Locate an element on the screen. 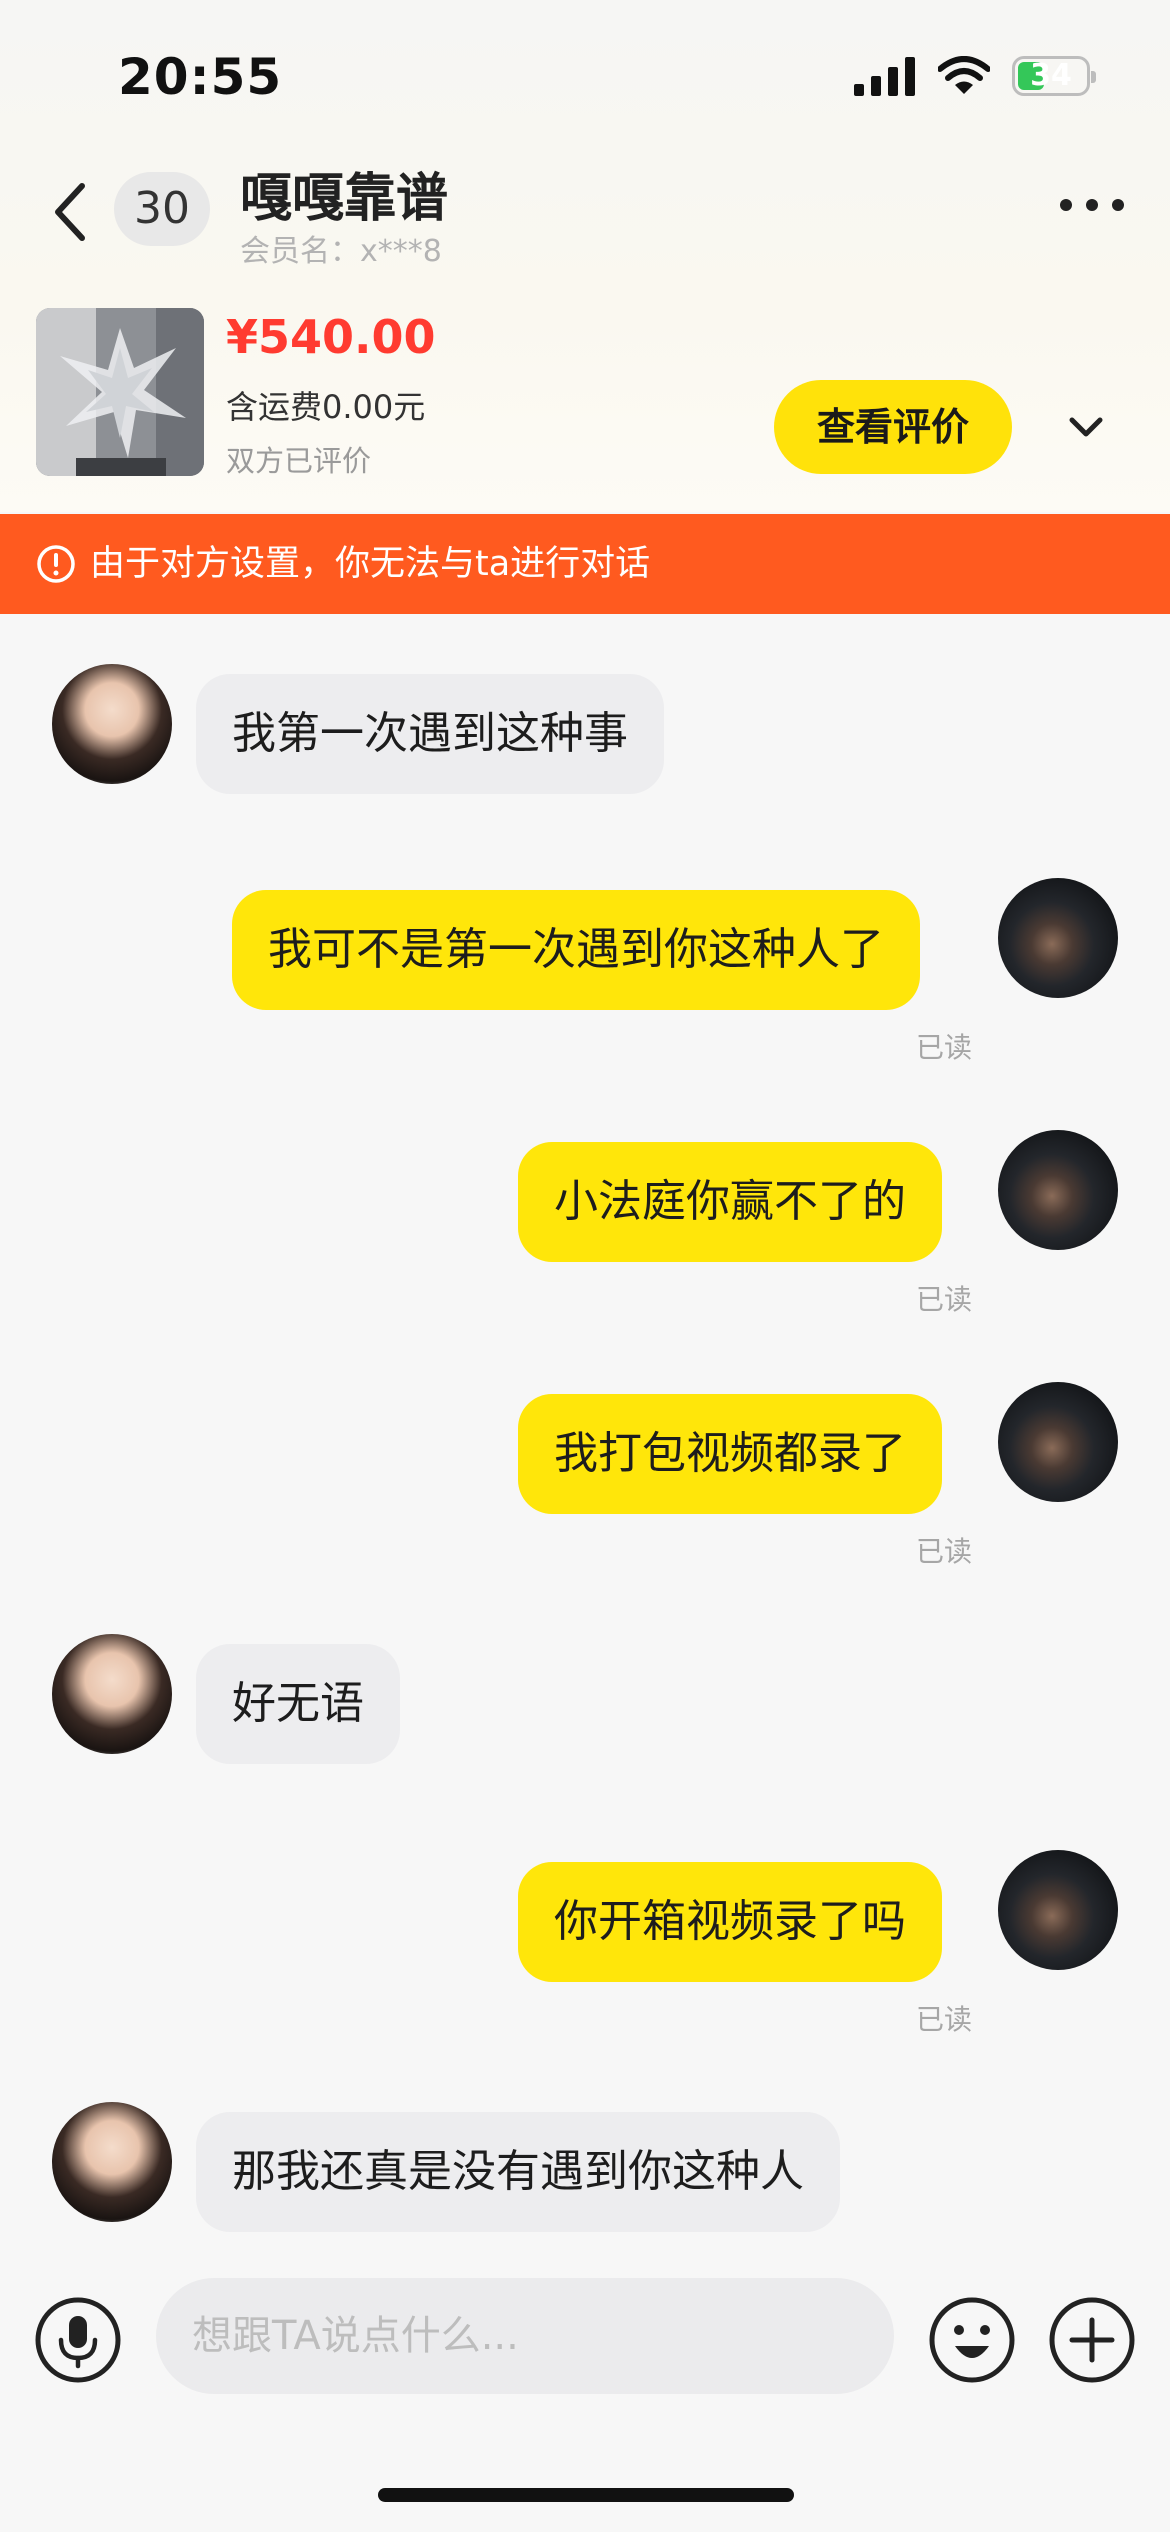  review-status: 双方已评价 is located at coordinates (299, 461).